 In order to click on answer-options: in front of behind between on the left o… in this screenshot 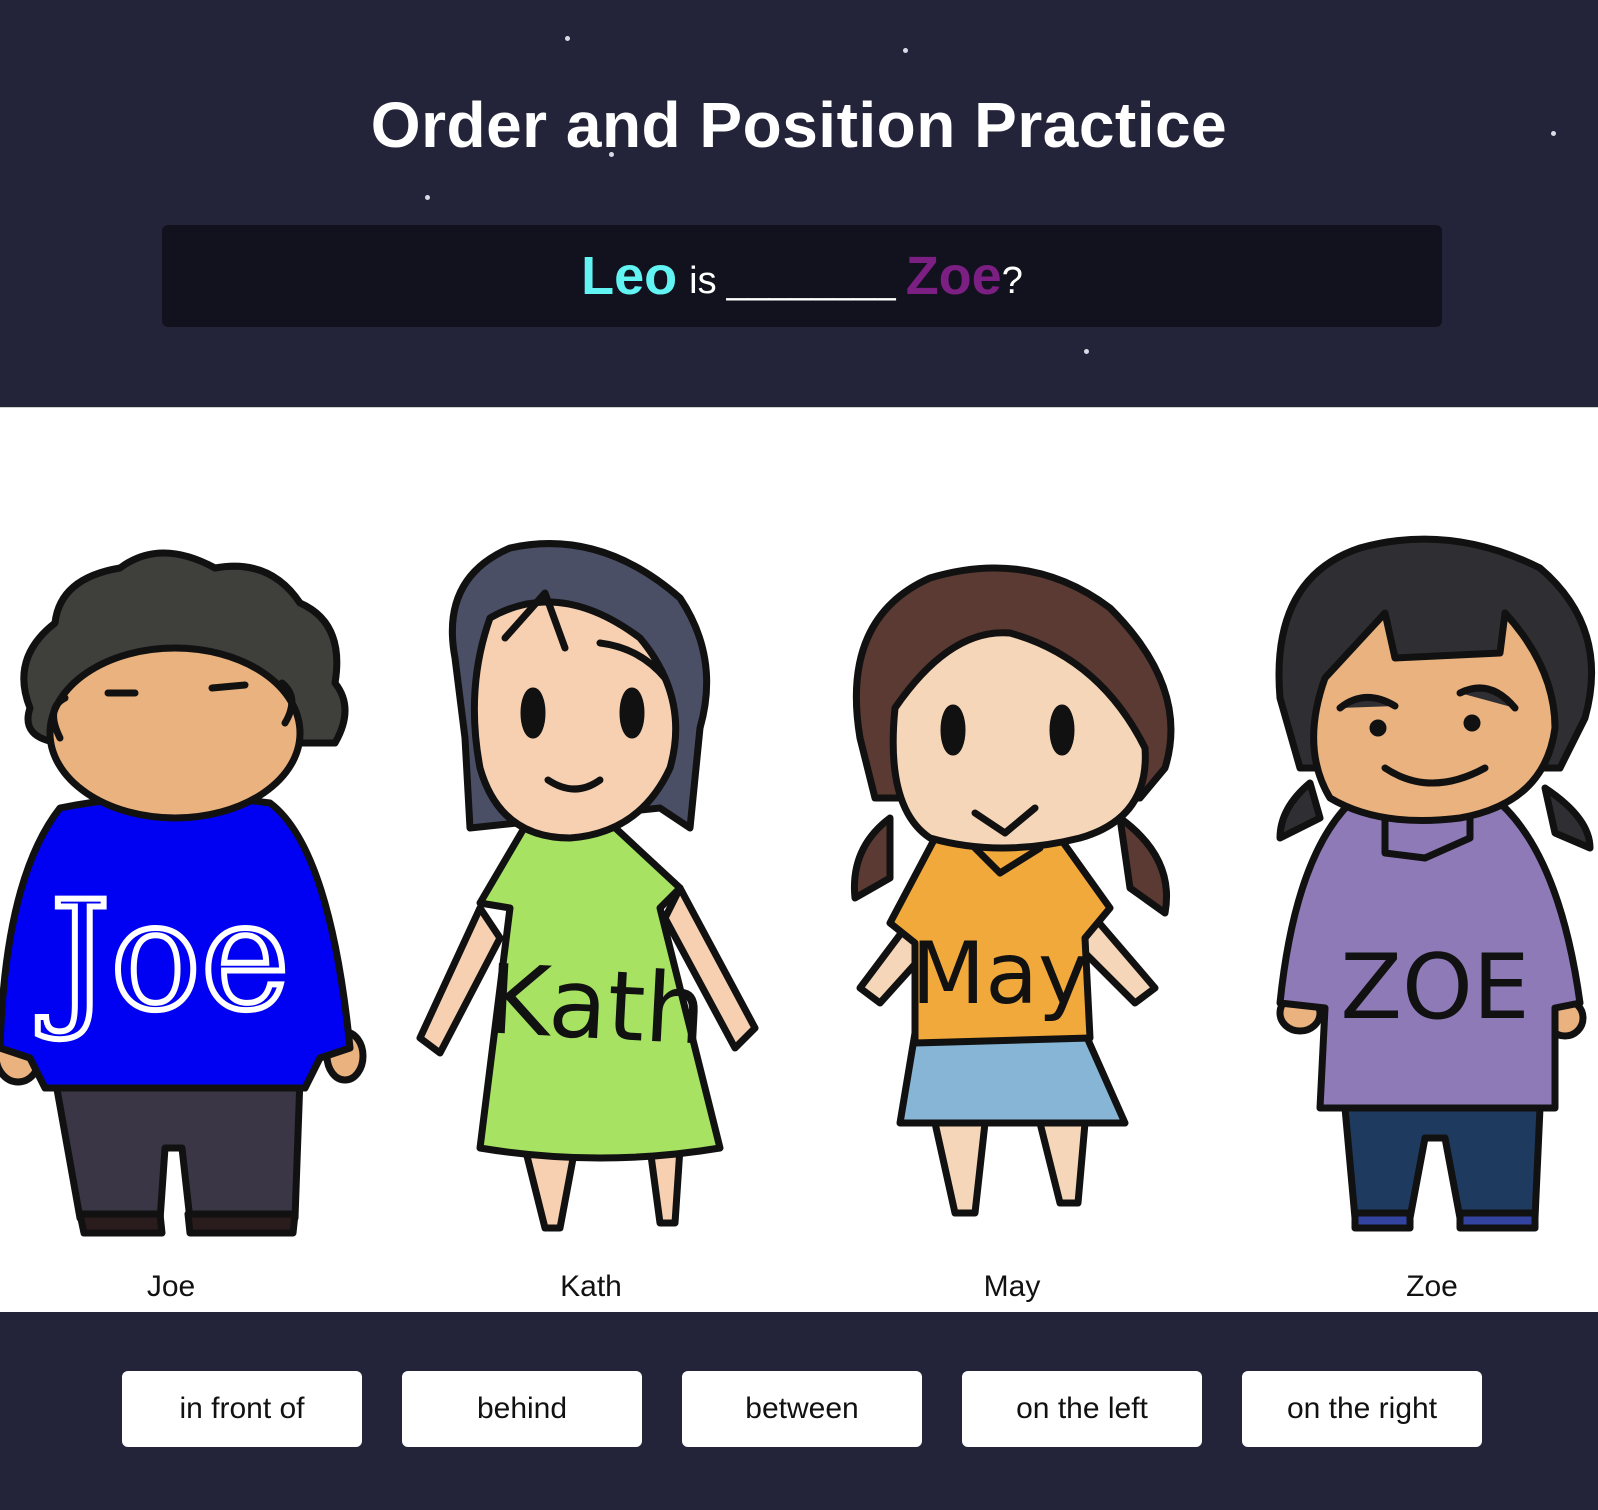, I will do `click(799, 1411)`.